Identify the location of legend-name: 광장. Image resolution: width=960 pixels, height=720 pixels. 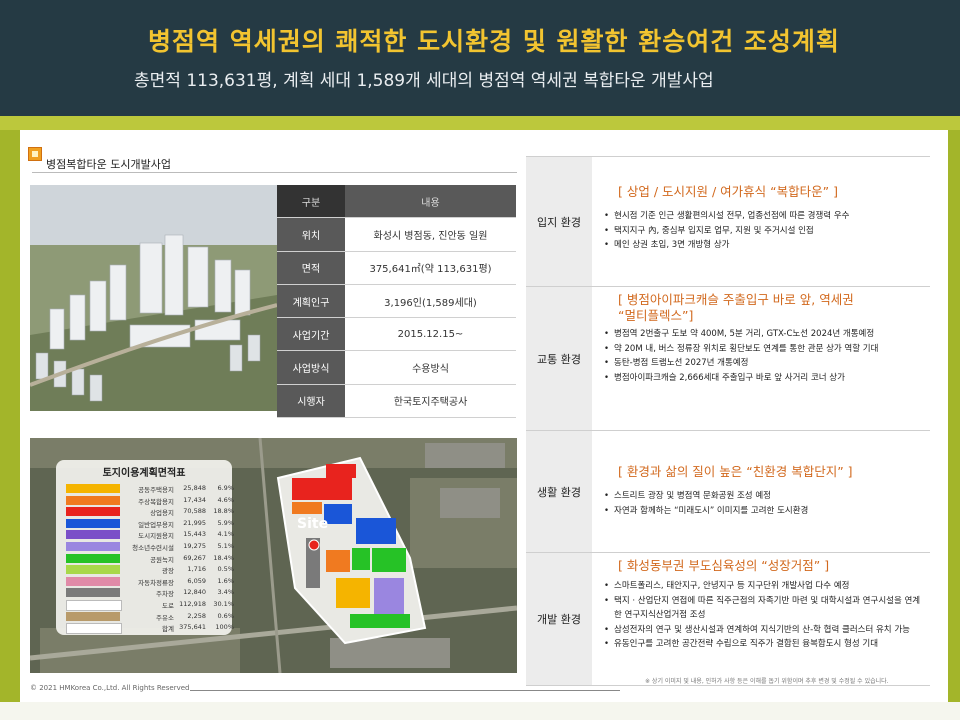
(168, 571).